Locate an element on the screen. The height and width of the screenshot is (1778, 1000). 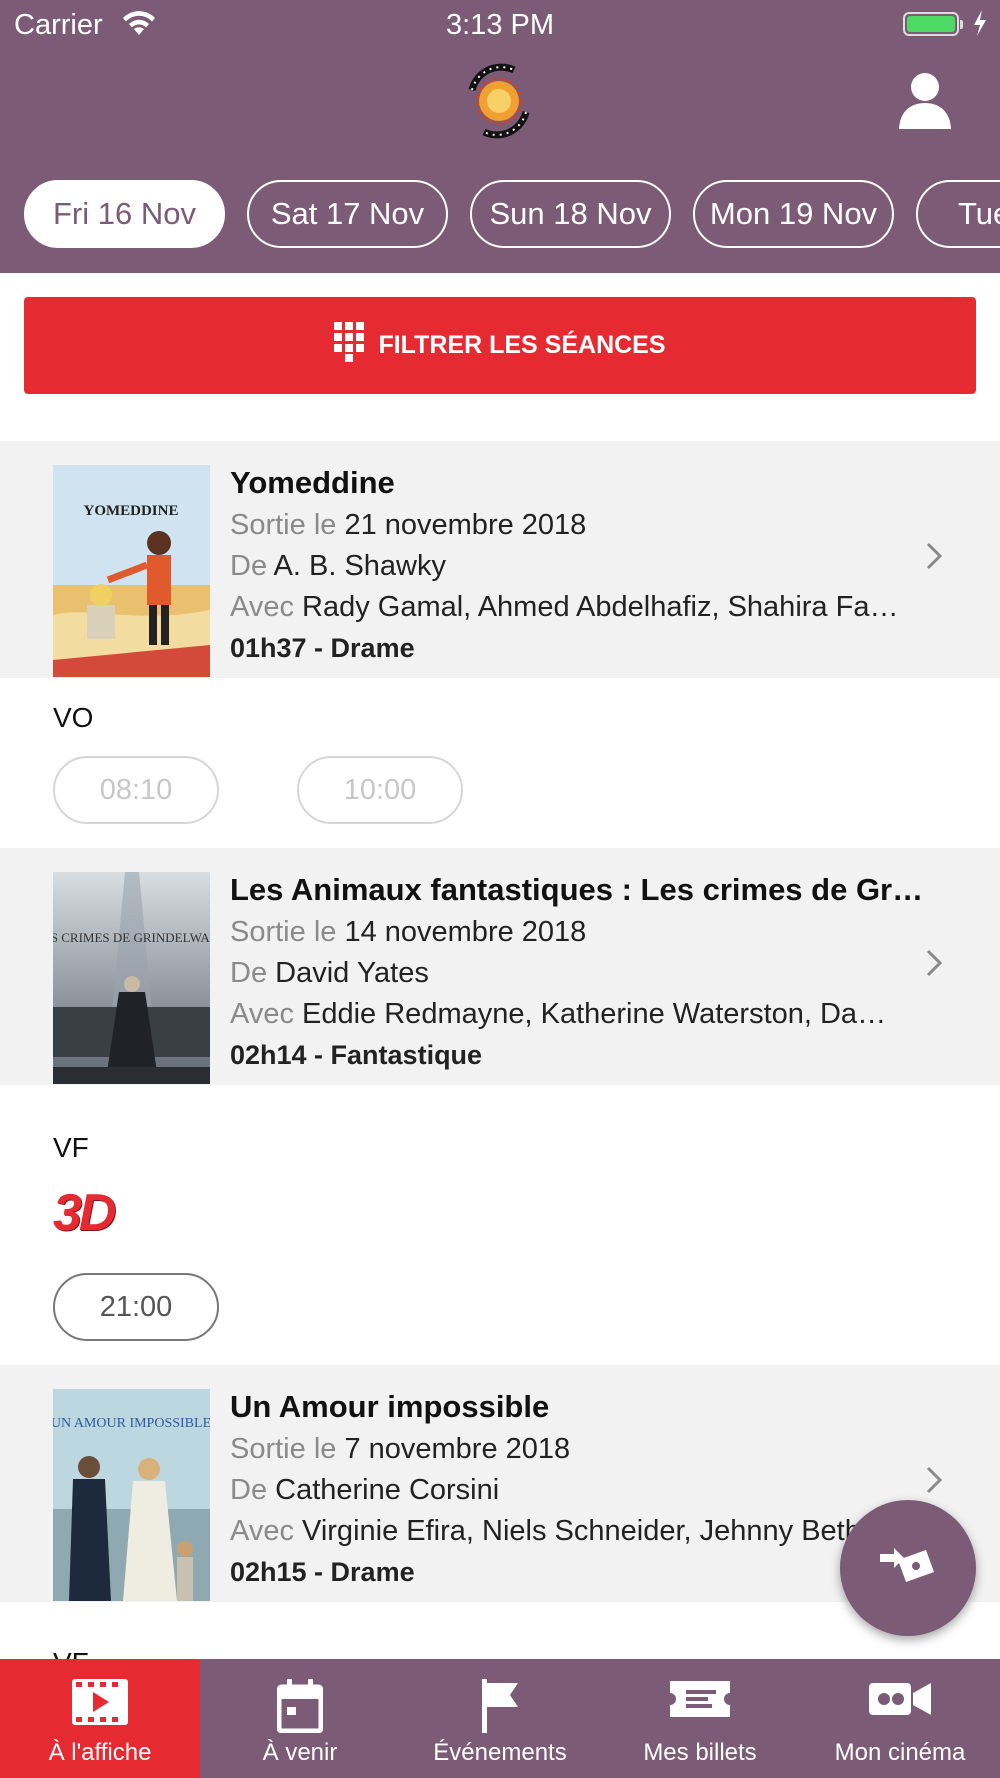
showtime-button-2100: 21:00 is located at coordinates (136, 1307).